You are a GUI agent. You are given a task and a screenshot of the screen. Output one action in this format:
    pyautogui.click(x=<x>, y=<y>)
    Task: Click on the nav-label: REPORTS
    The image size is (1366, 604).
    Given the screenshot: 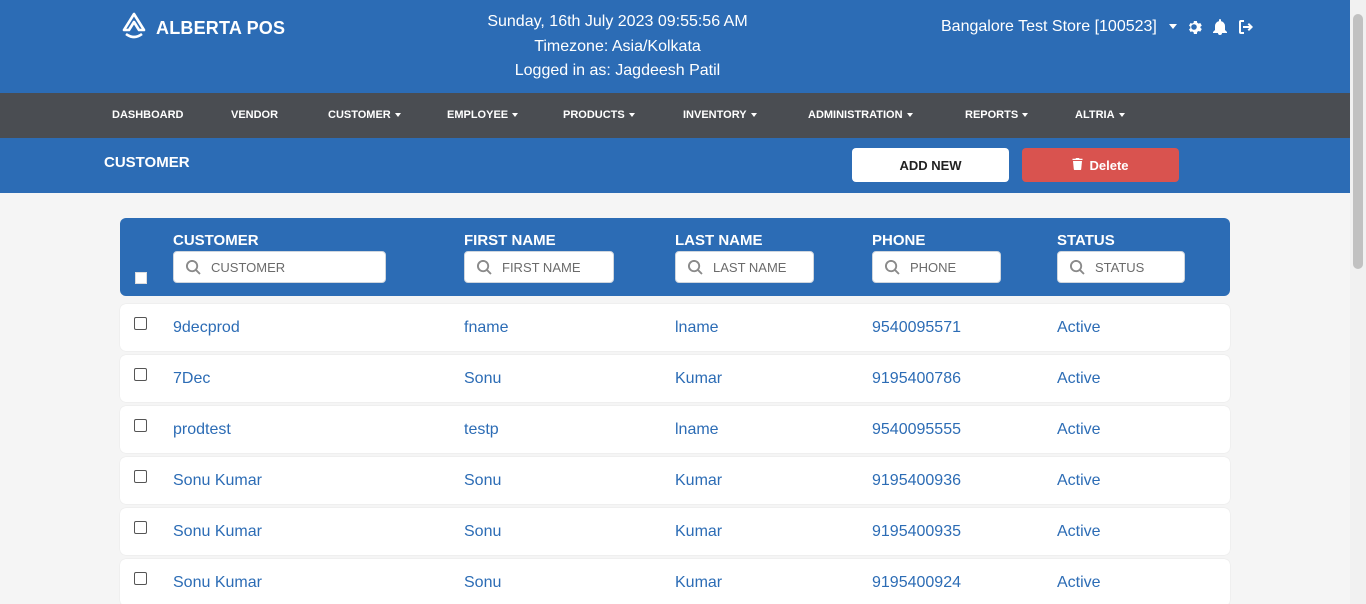 What is the action you would take?
    pyautogui.click(x=992, y=115)
    